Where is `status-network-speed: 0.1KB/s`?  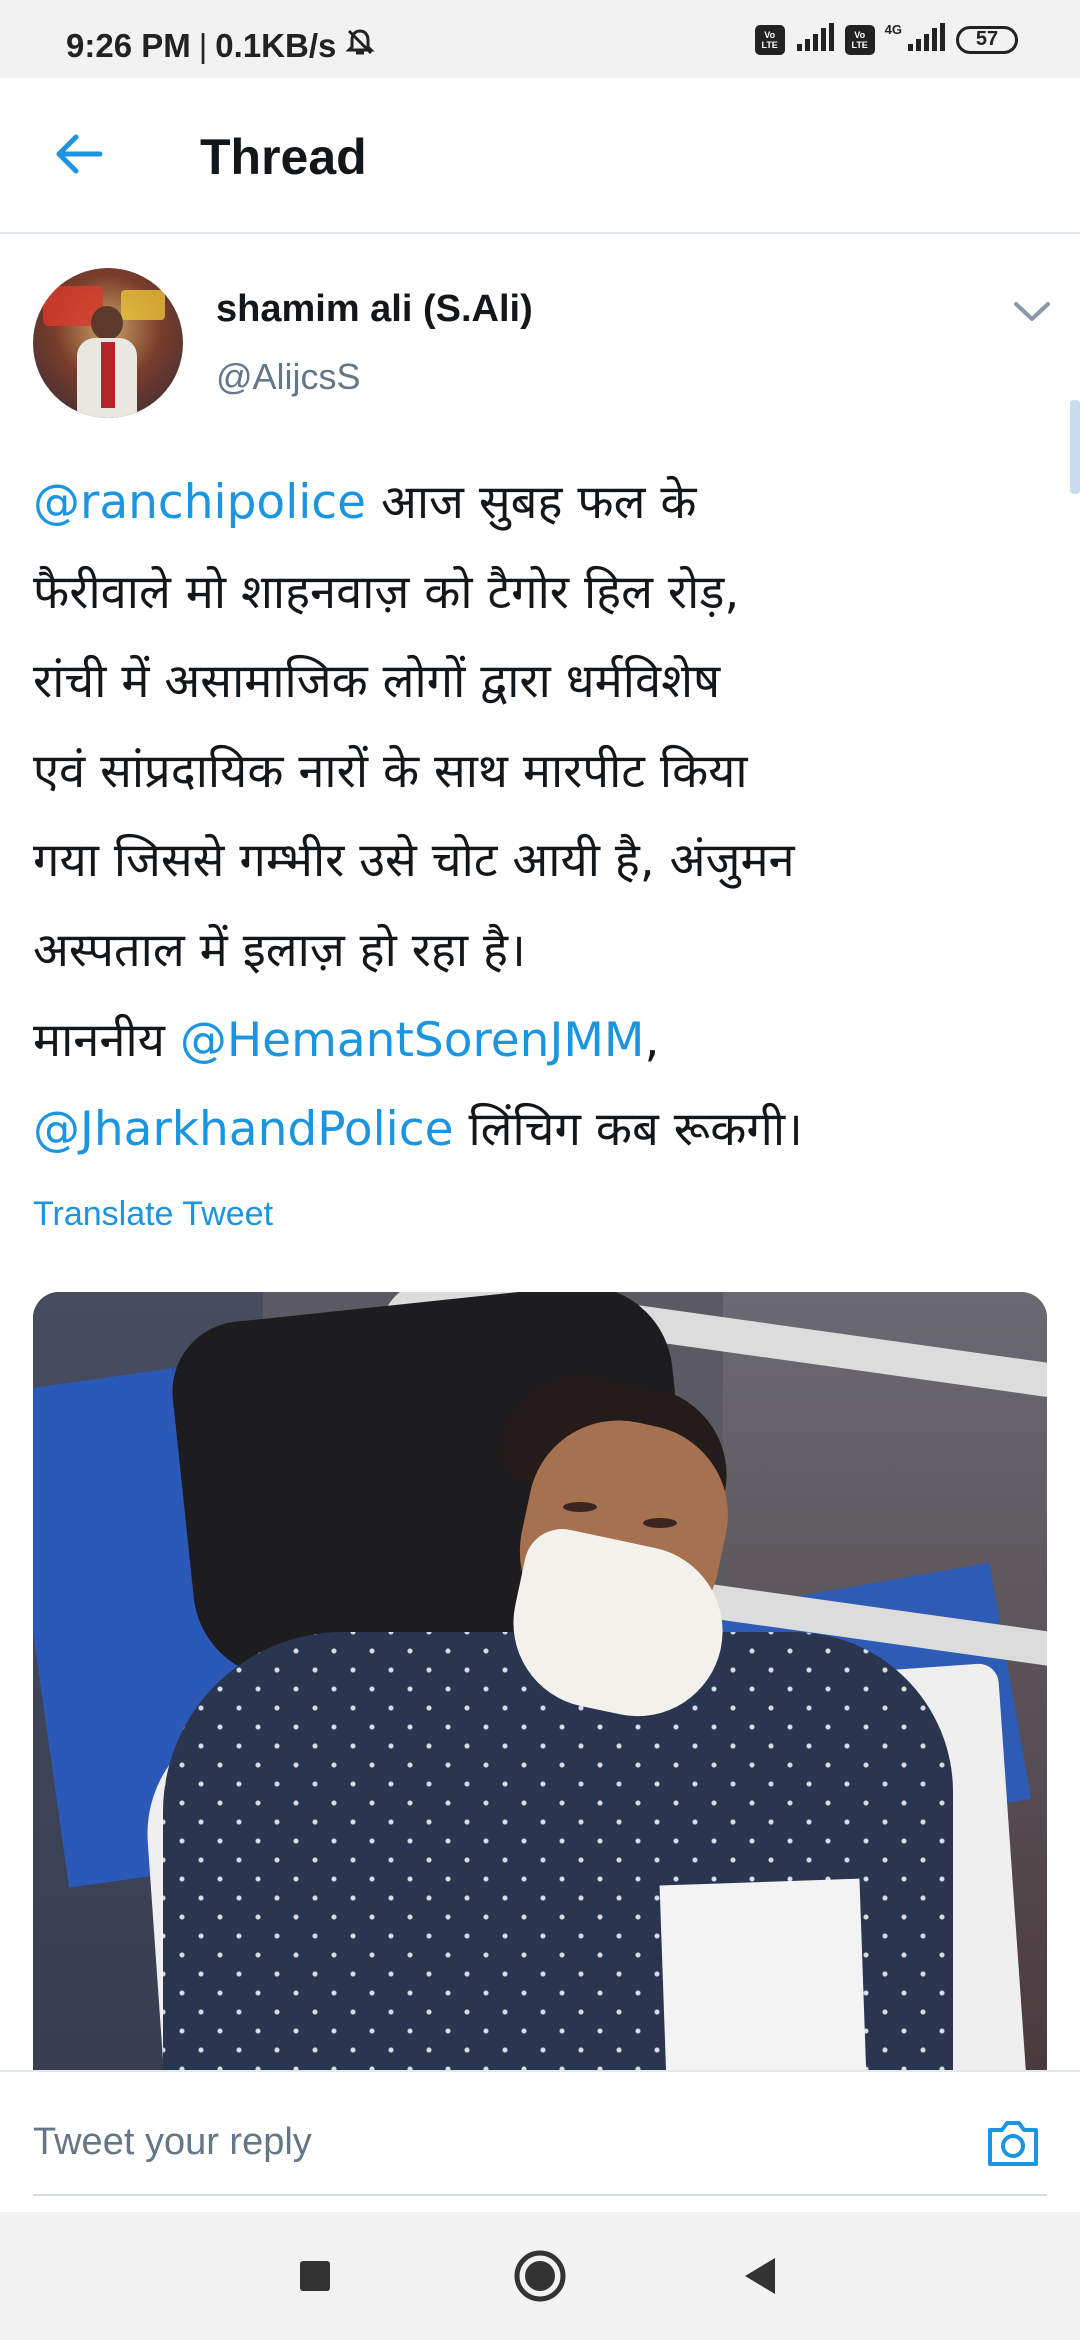 status-network-speed: 0.1KB/s is located at coordinates (276, 45).